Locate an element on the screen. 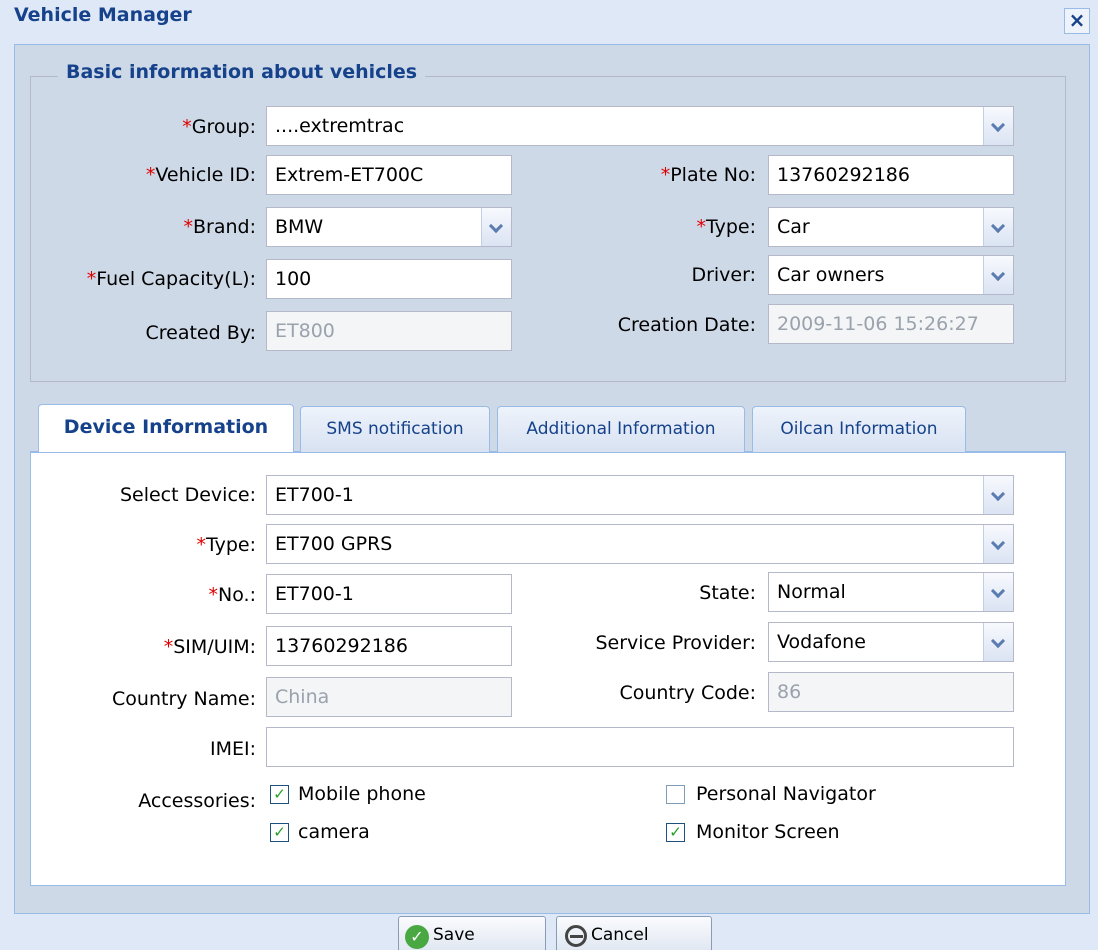 The width and height of the screenshot is (1098, 950). imei-label: IMEI: is located at coordinates (232, 749).